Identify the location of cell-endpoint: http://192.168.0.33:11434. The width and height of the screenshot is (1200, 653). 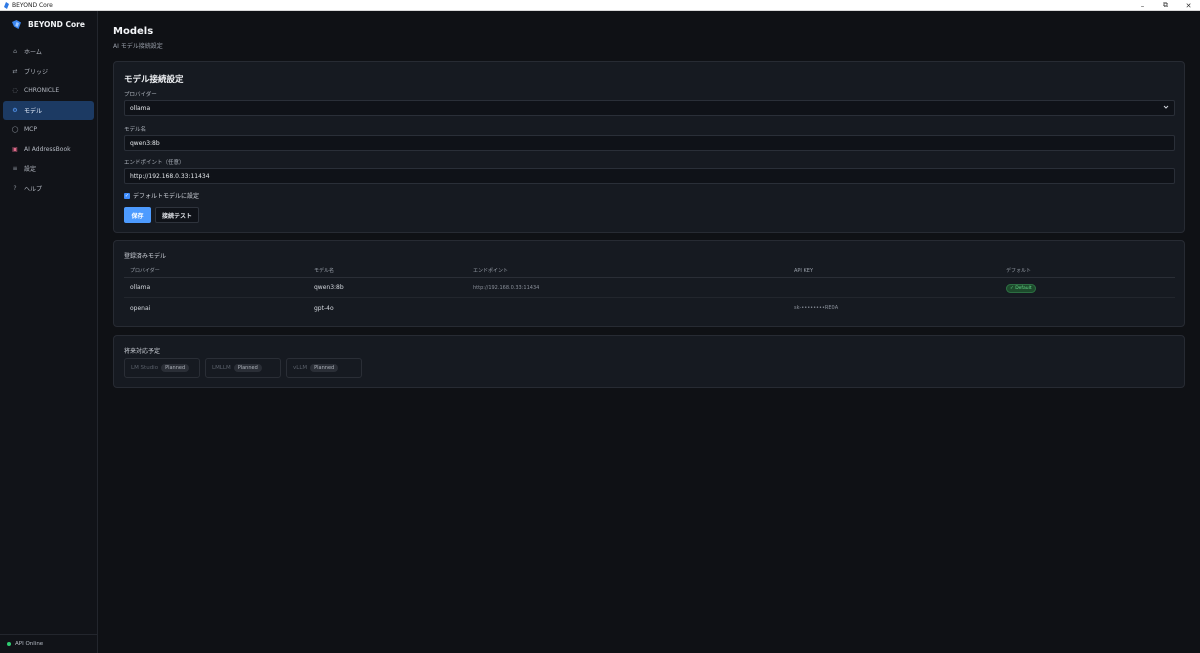
(506, 287).